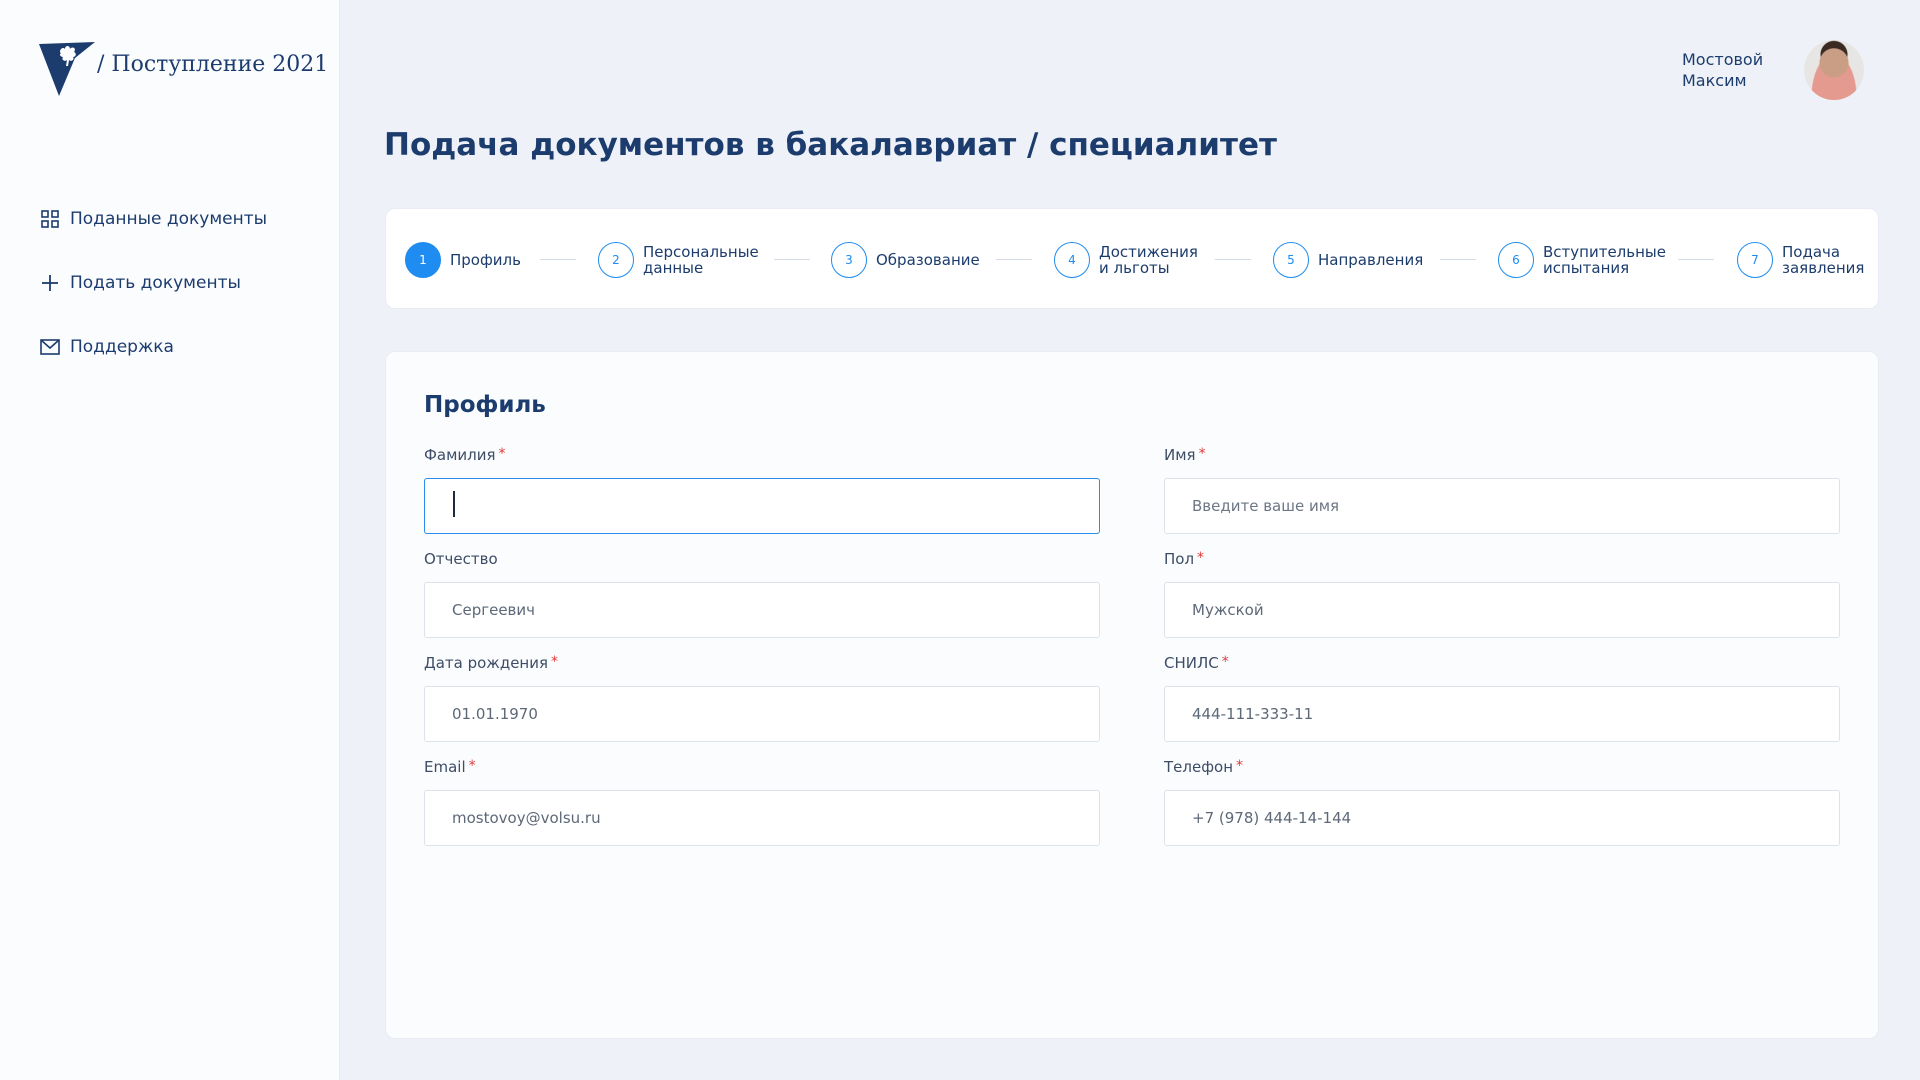  Describe the element at coordinates (213, 64) in the screenshot. I see `brand-title: / Поступление 2021` at that location.